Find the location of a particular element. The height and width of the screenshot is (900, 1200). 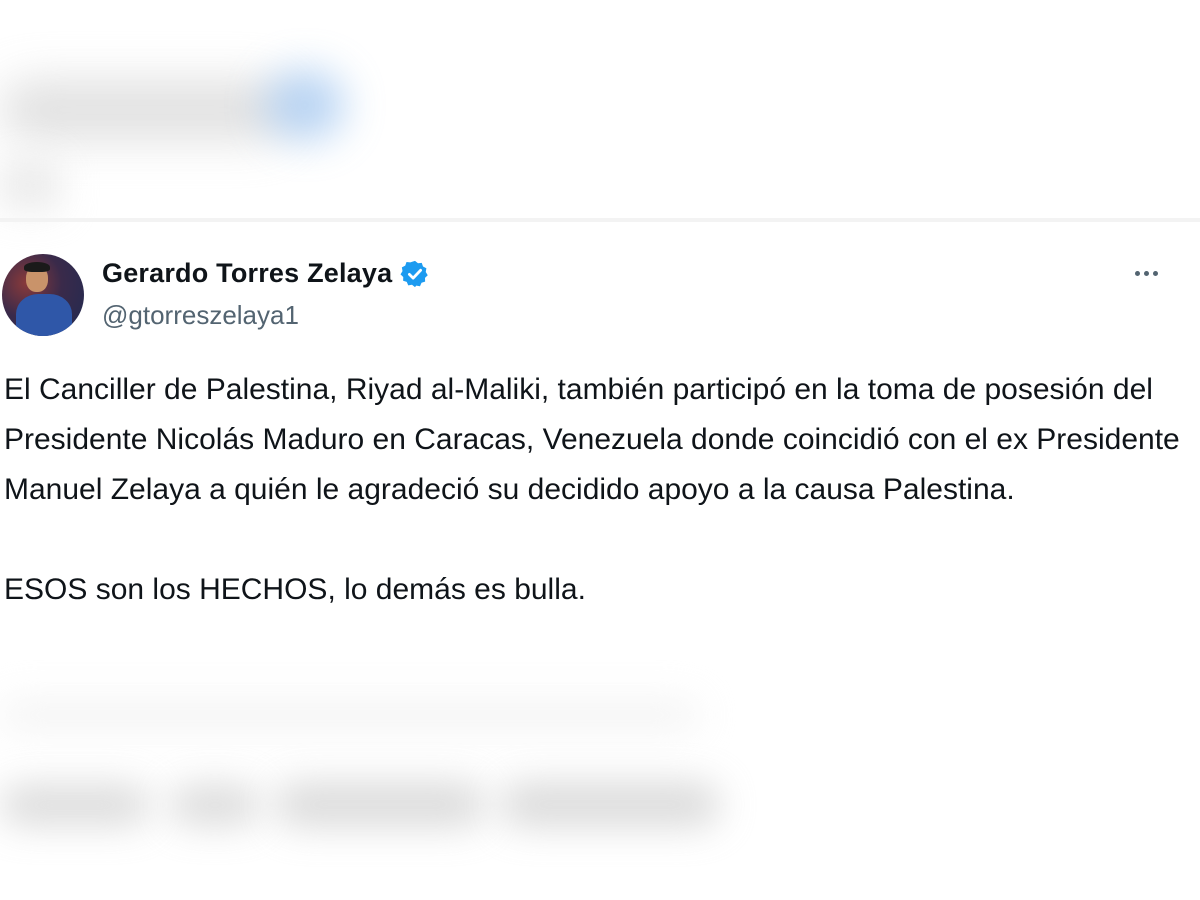

author-handle: @gtorreszelaya1 is located at coordinates (200, 315).